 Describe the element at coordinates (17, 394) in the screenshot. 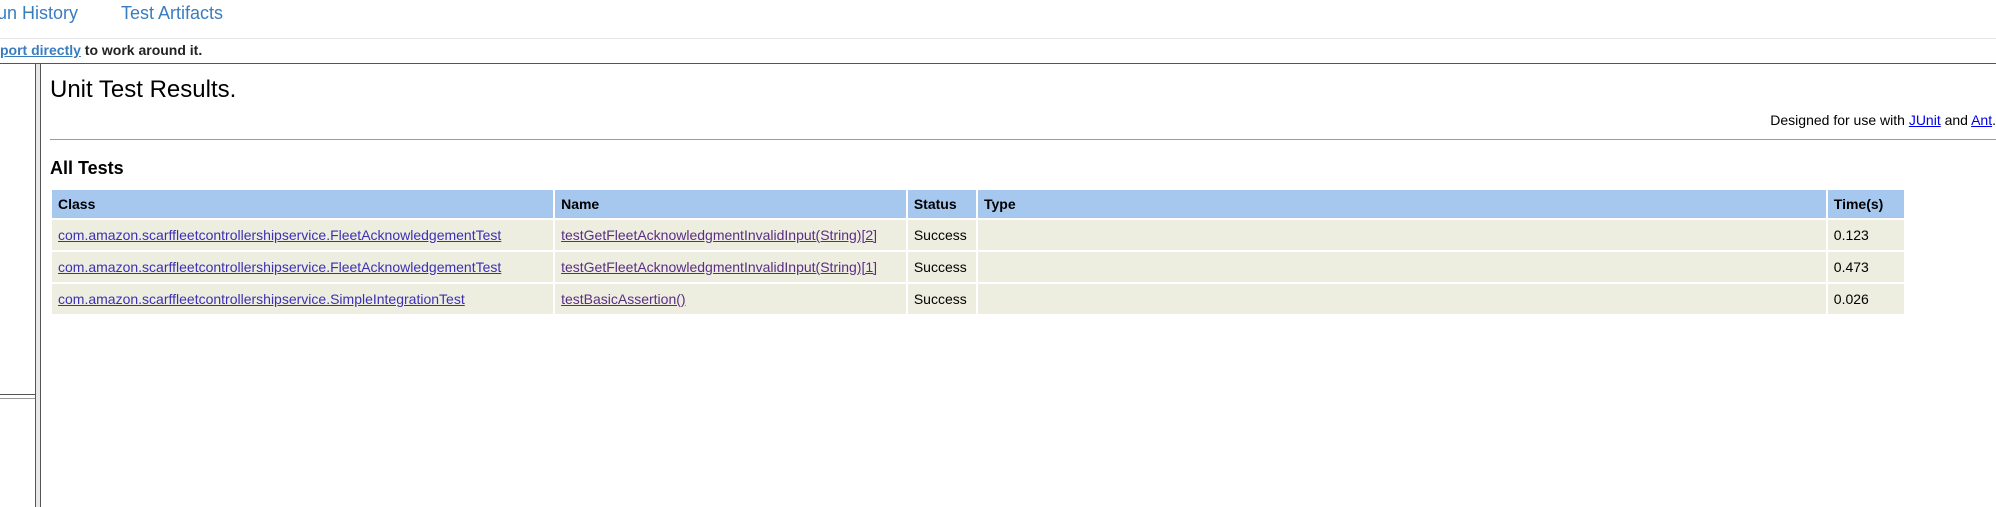

I see `left-frame-divider` at that location.